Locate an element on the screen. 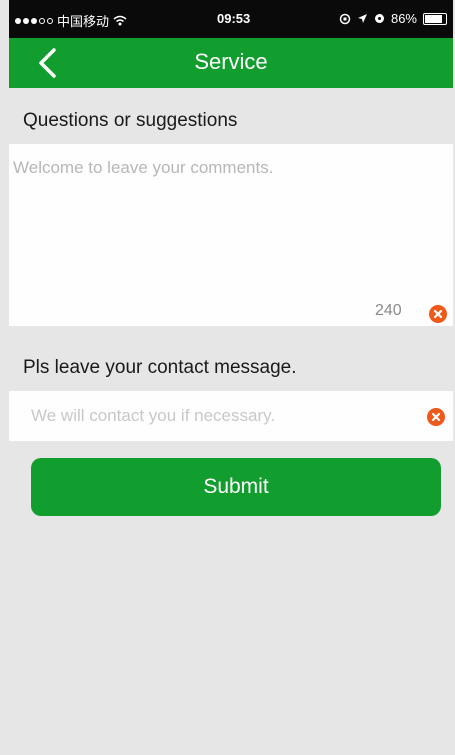 Image resolution: width=455 pixels, height=755 pixels. clear-contact-button is located at coordinates (436, 417).